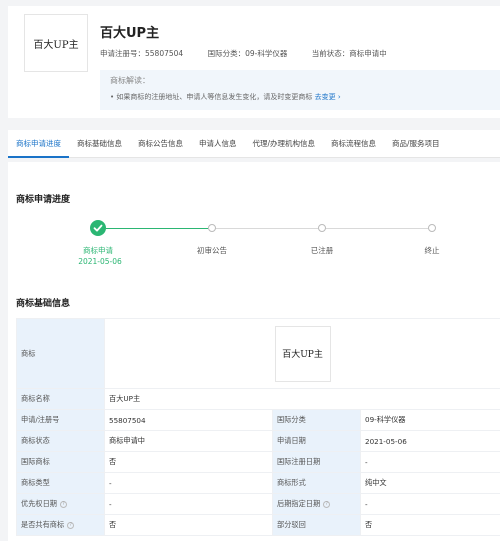  I want to click on priority-date-label: 优先权日期, so click(39, 503).